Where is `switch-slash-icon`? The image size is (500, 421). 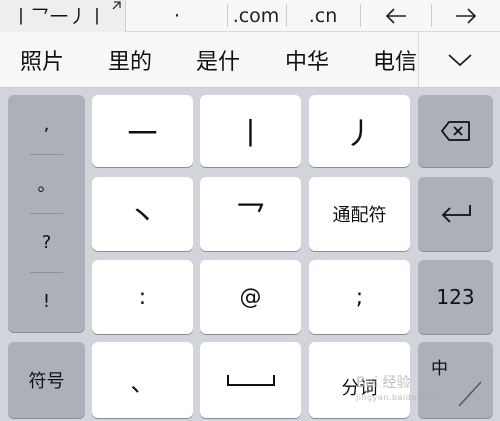
switch-slash-icon is located at coordinates (470, 394).